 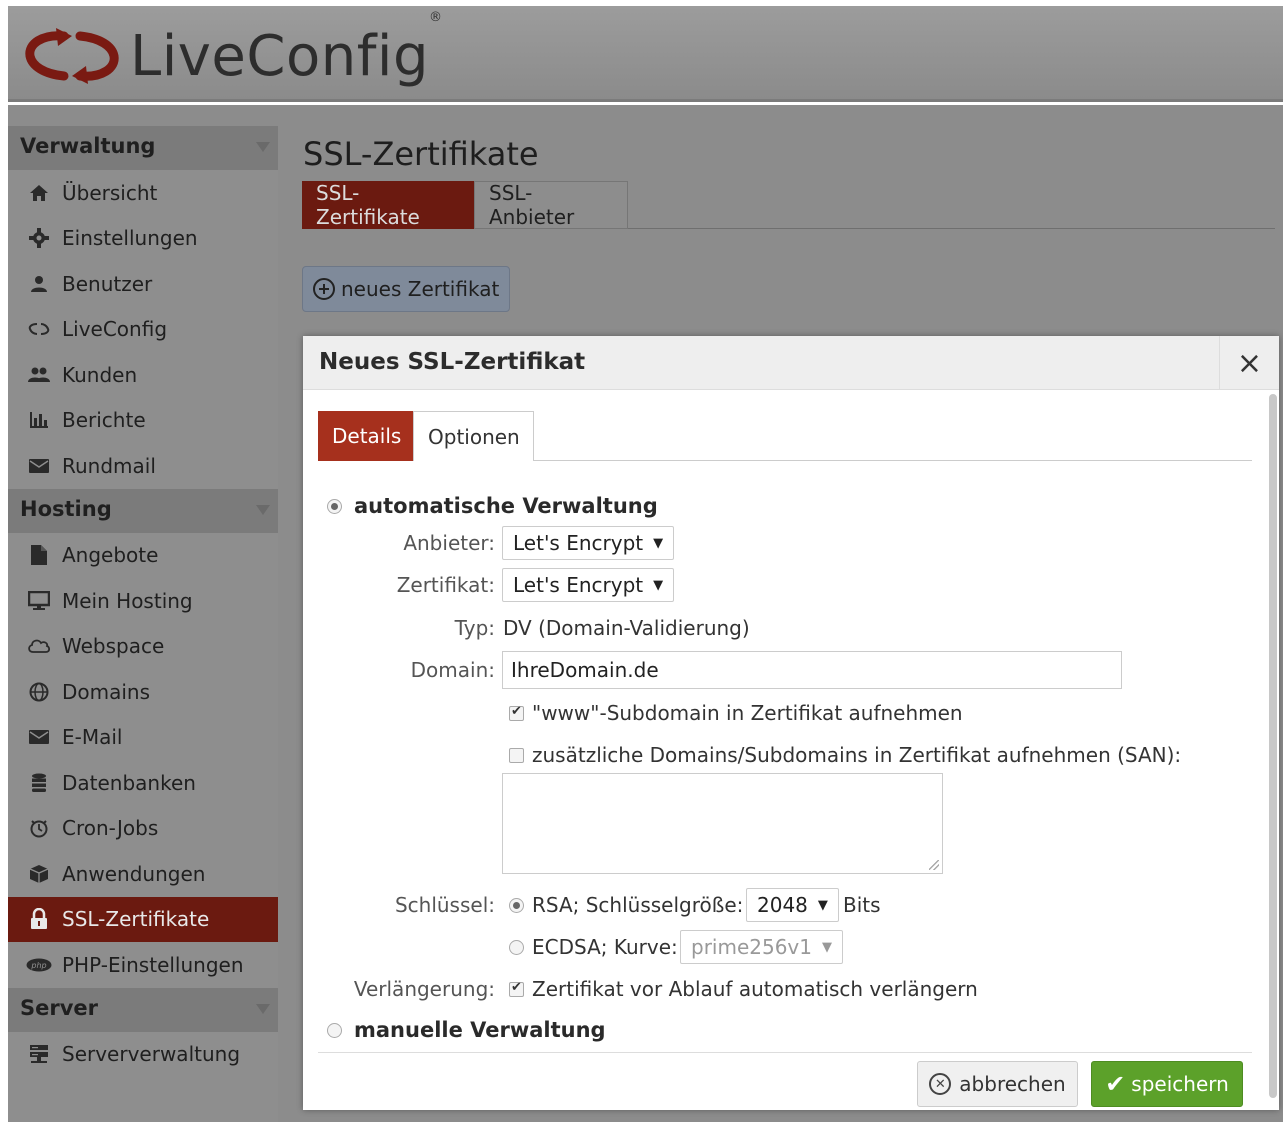 What do you see at coordinates (862, 905) in the screenshot?
I see `bits-label: Bits` at bounding box center [862, 905].